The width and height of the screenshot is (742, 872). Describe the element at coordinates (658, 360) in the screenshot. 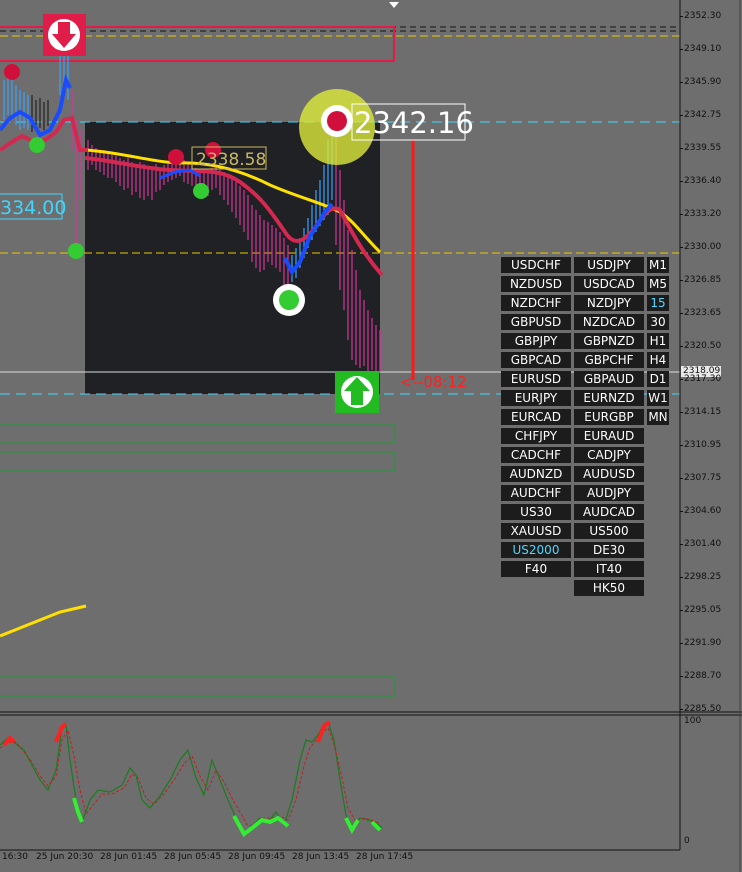

I see `timeframe-button: H4` at that location.